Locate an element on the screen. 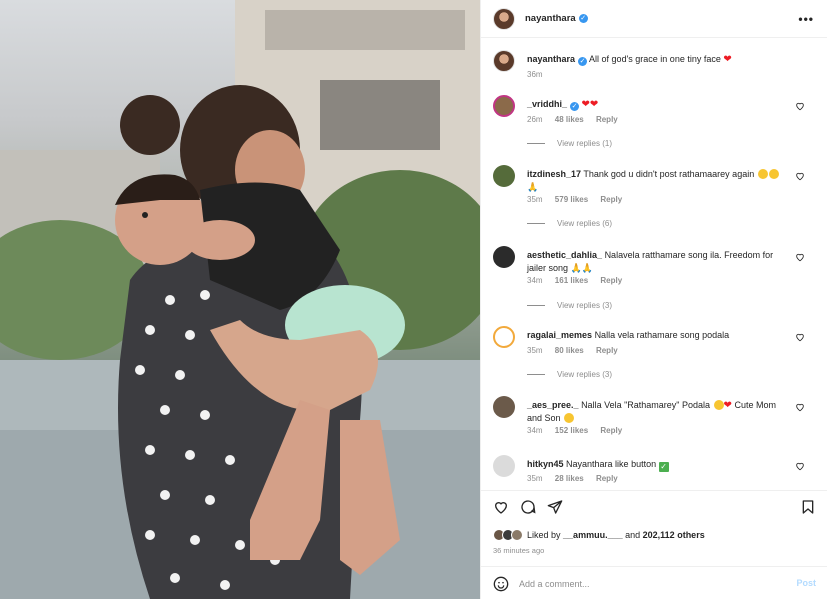 This screenshot has height=599, width=827. comment-username: hitkyn45 is located at coordinates (545, 464).